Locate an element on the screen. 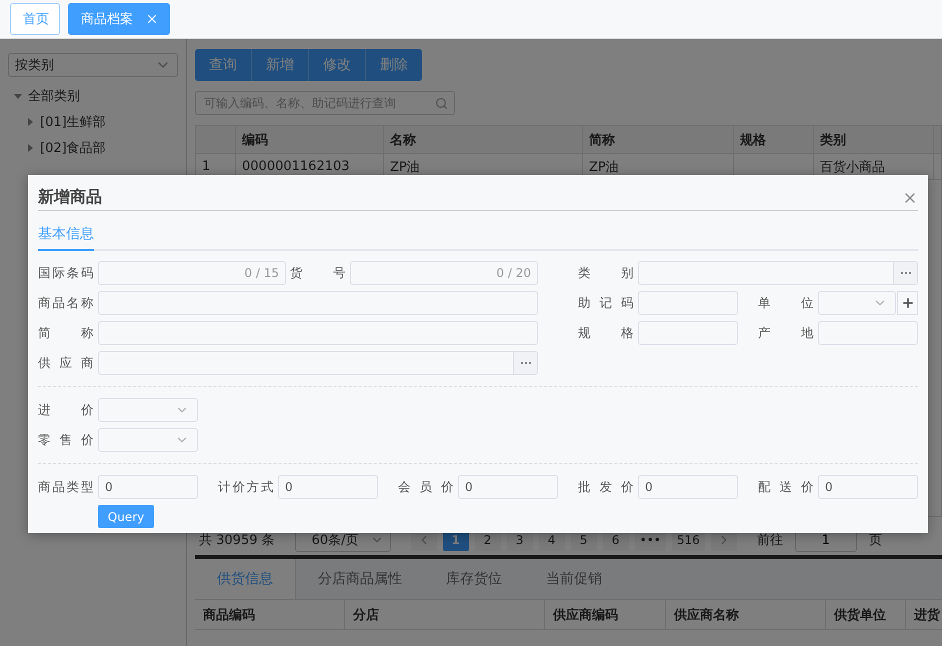 This screenshot has width=942, height=646. column-header: 类别 is located at coordinates (874, 139).